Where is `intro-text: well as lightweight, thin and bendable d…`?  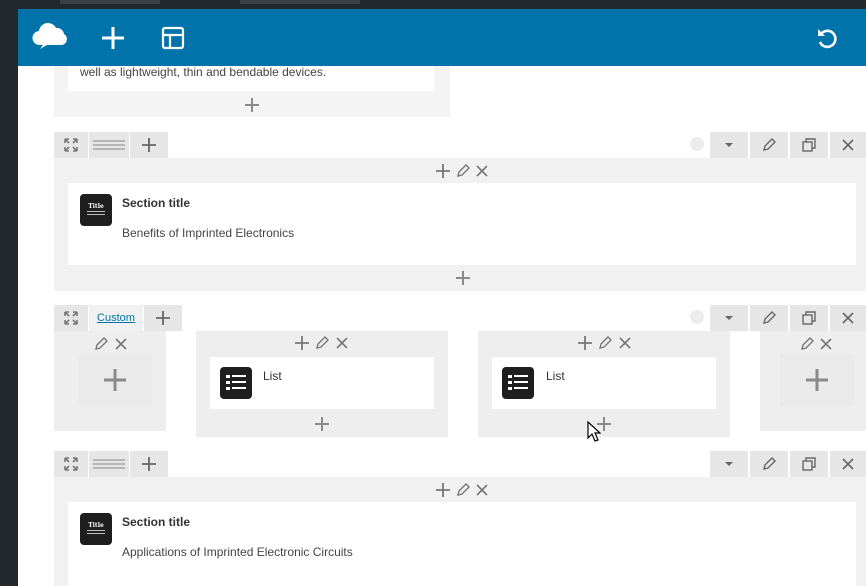 intro-text: well as lightweight, thin and bendable d… is located at coordinates (203, 72).